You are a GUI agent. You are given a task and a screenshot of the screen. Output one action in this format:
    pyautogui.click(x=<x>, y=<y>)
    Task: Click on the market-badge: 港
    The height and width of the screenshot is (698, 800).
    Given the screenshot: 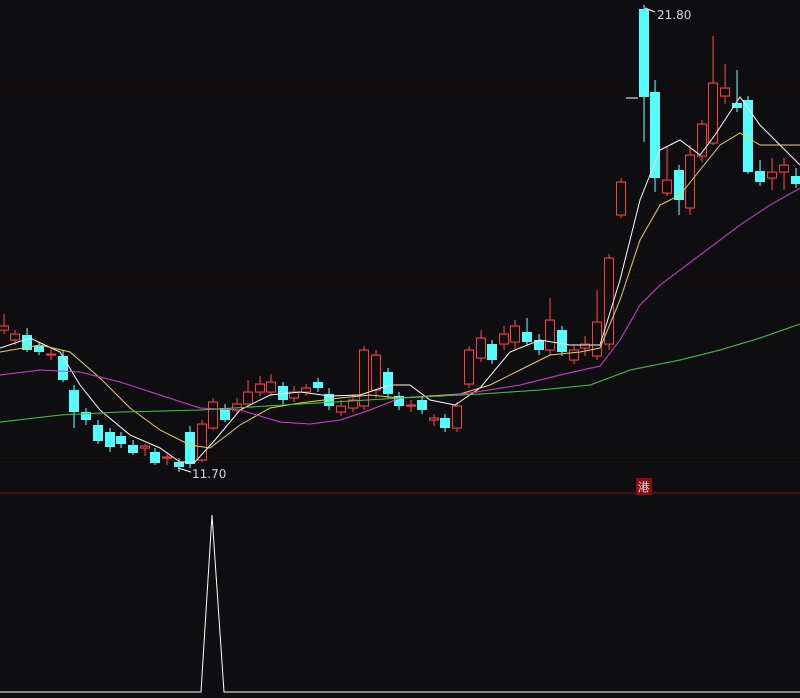 What is the action you would take?
    pyautogui.click(x=644, y=486)
    